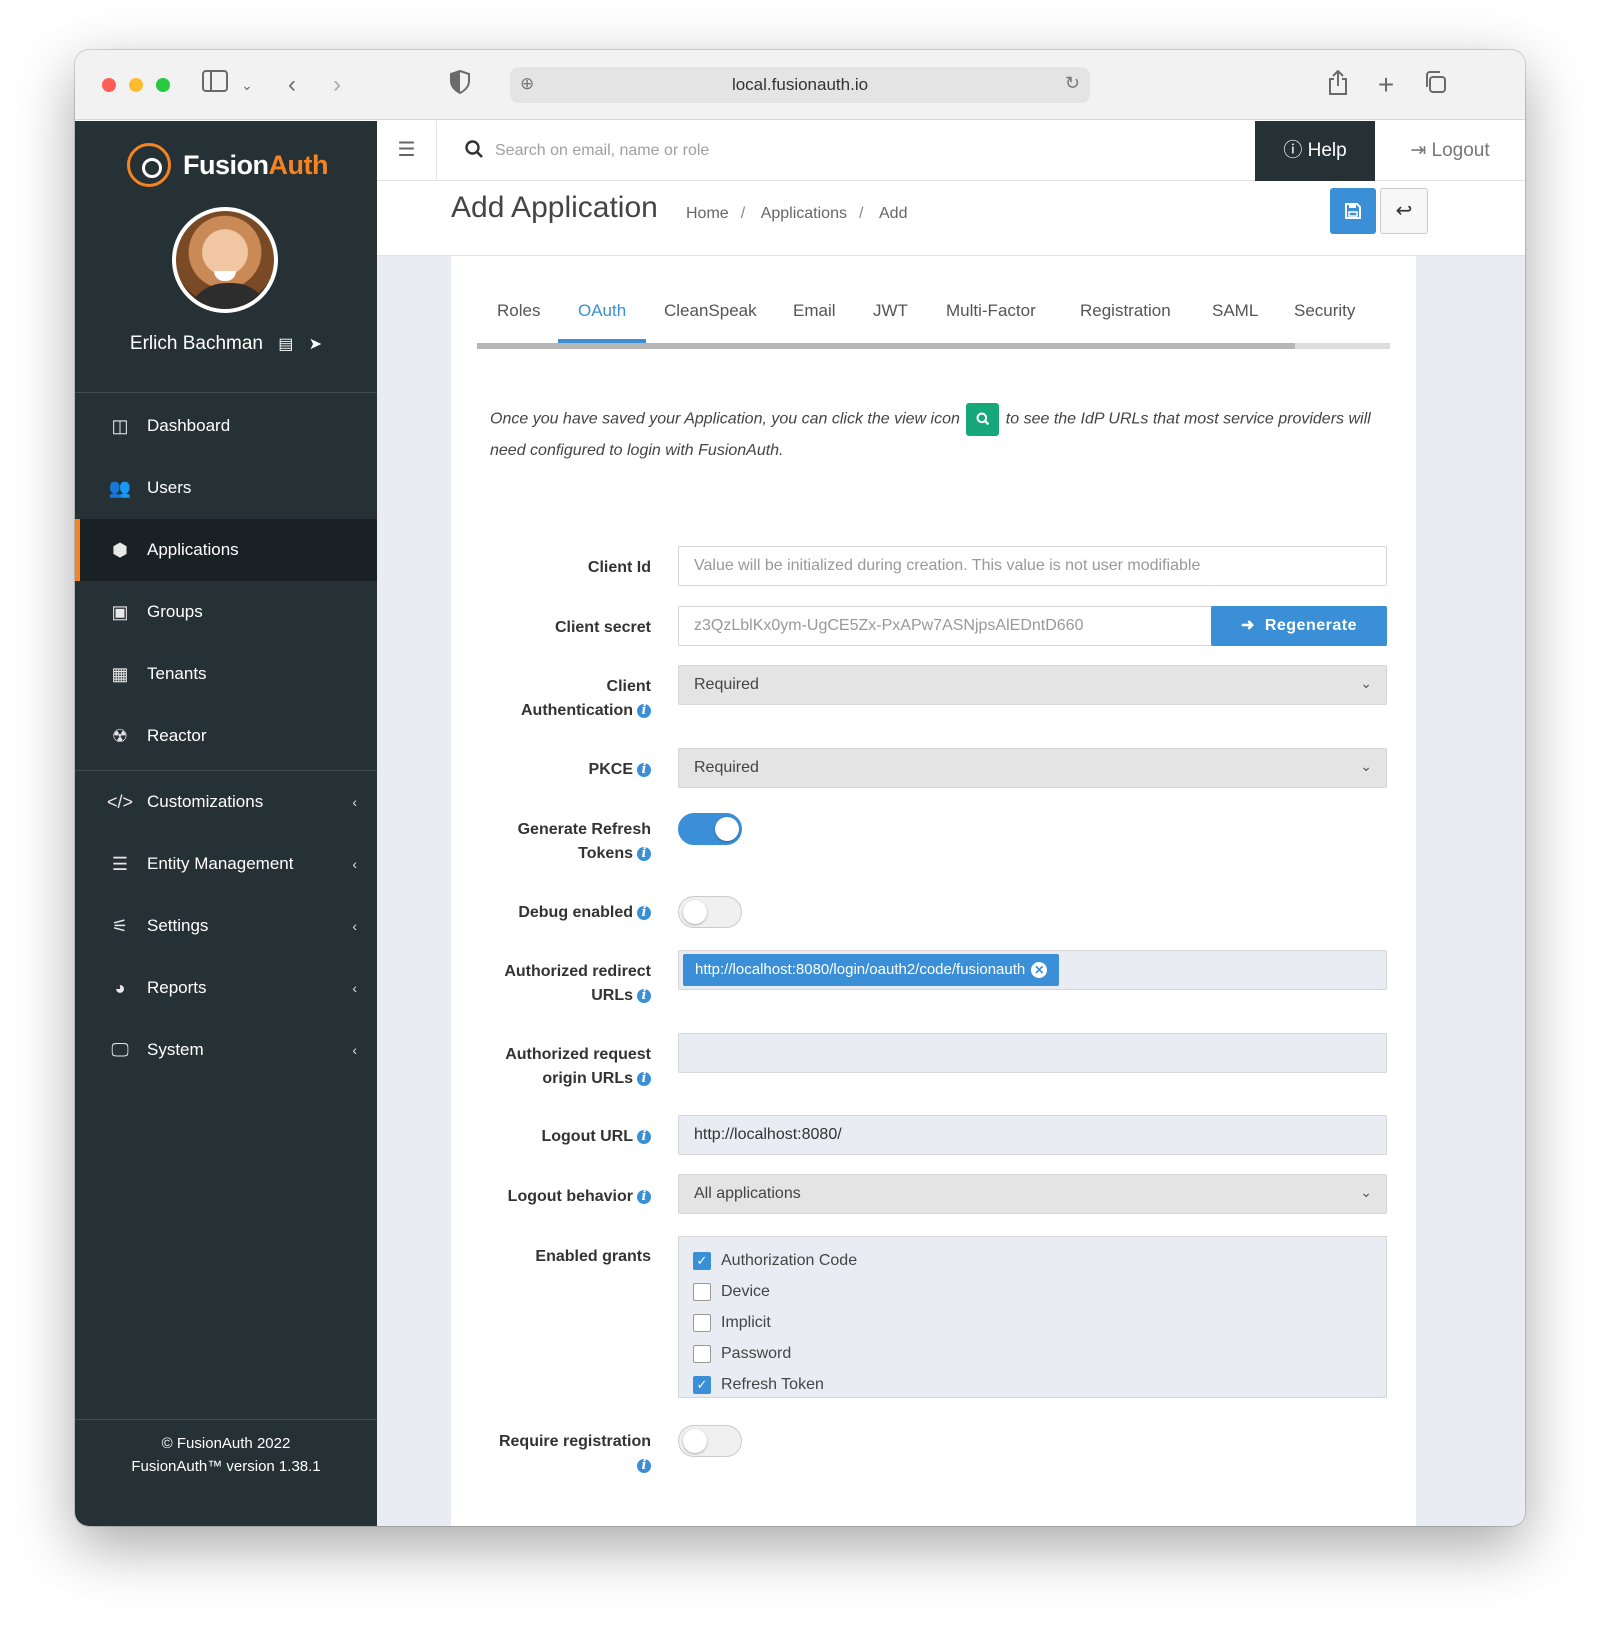  I want to click on generate-refresh-tokens-toggle, so click(710, 829).